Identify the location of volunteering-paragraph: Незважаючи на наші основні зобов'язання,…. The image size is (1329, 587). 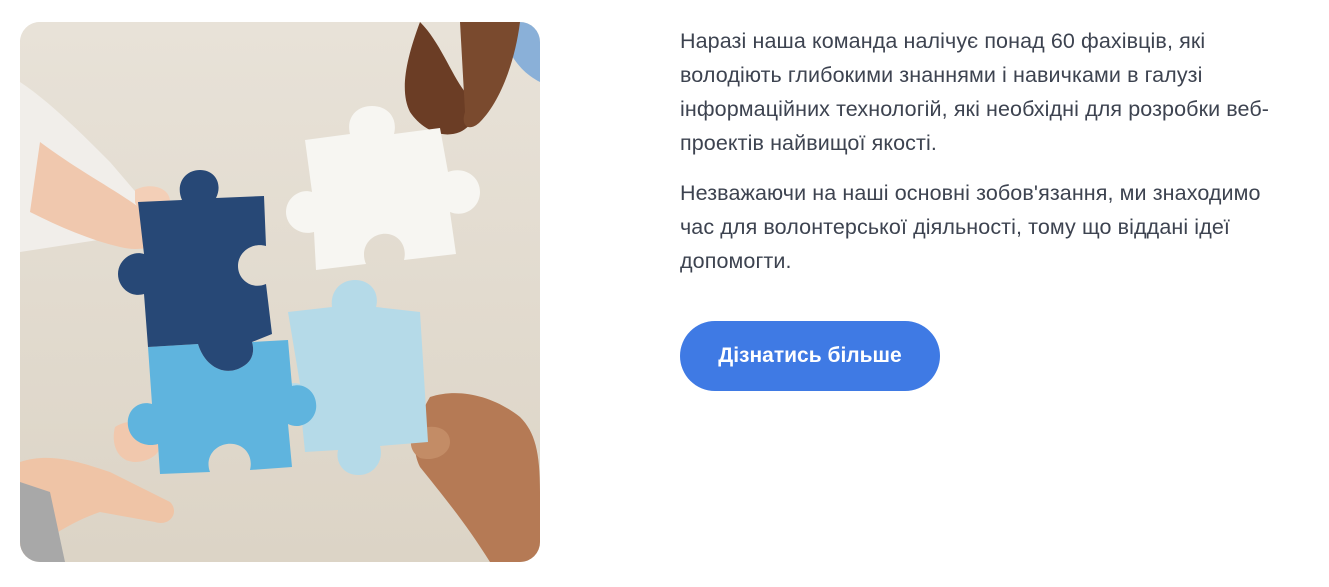
(970, 227).